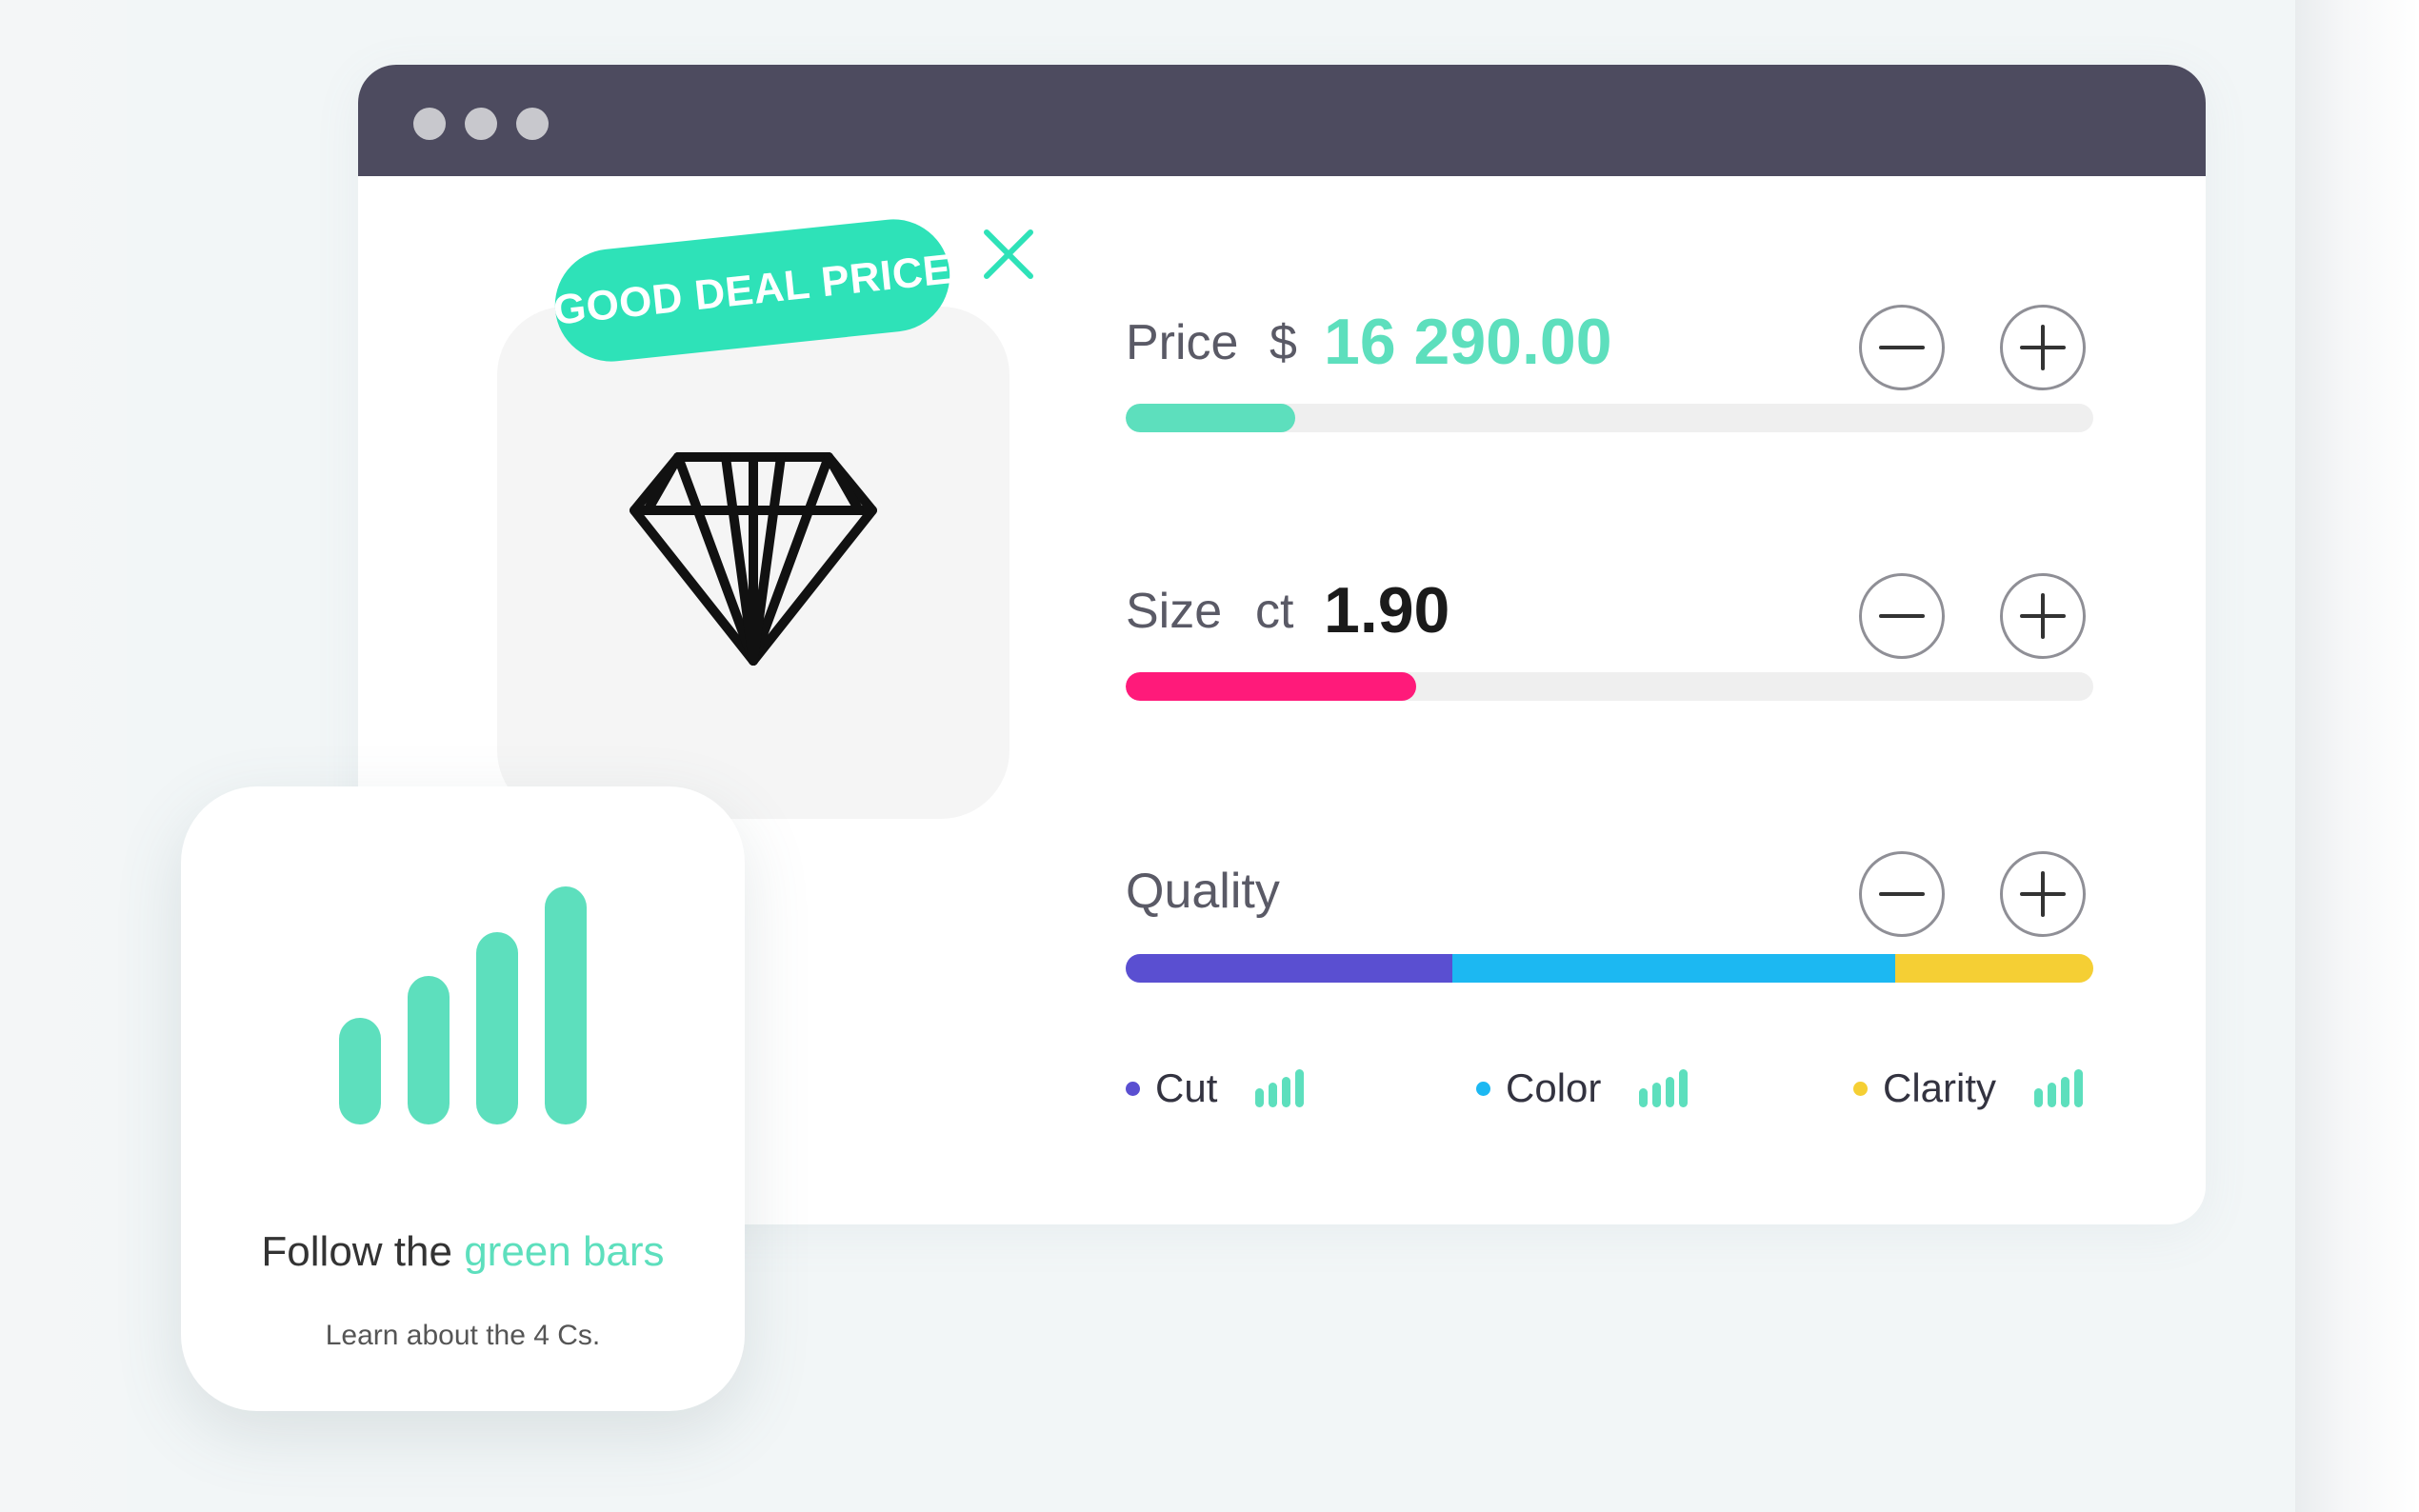 Image resolution: width=2419 pixels, height=1512 pixels. What do you see at coordinates (1609, 686) in the screenshot?
I see `size-slider` at bounding box center [1609, 686].